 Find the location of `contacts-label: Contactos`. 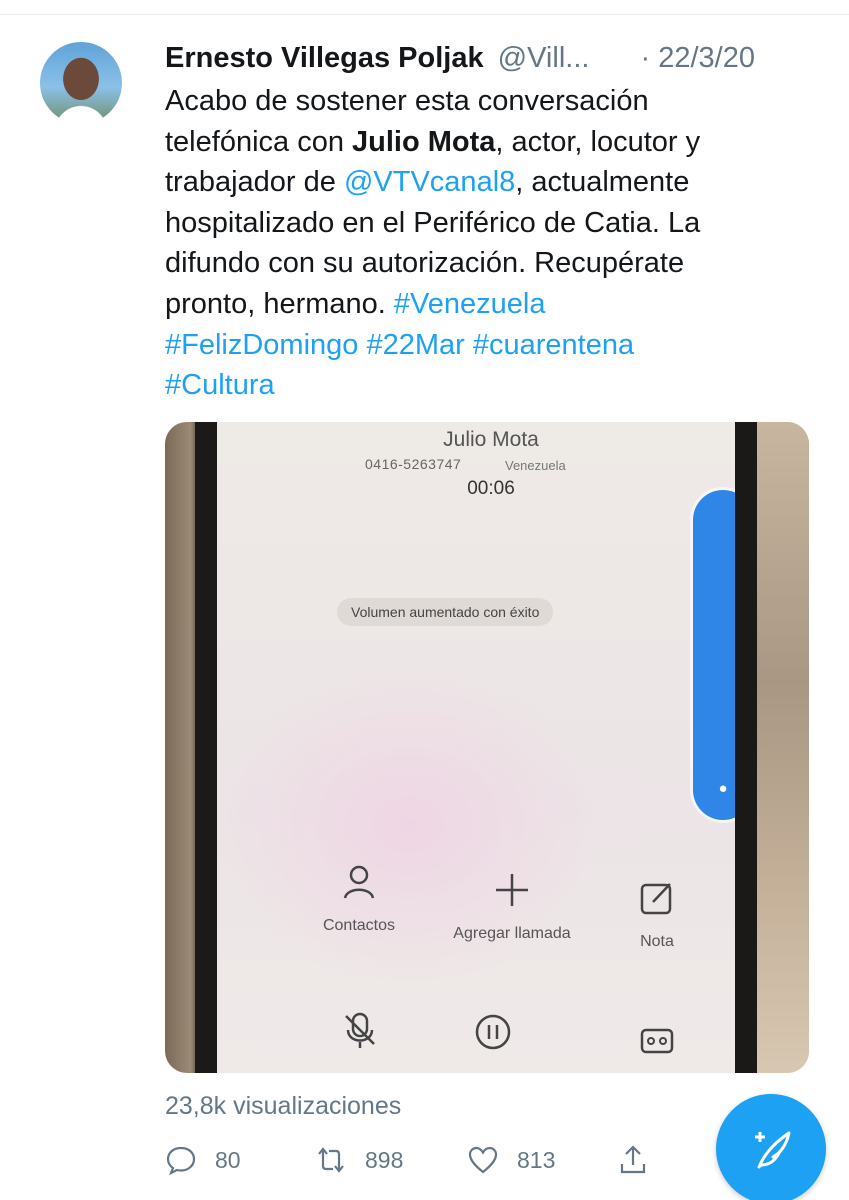

contacts-label: Contactos is located at coordinates (359, 925).